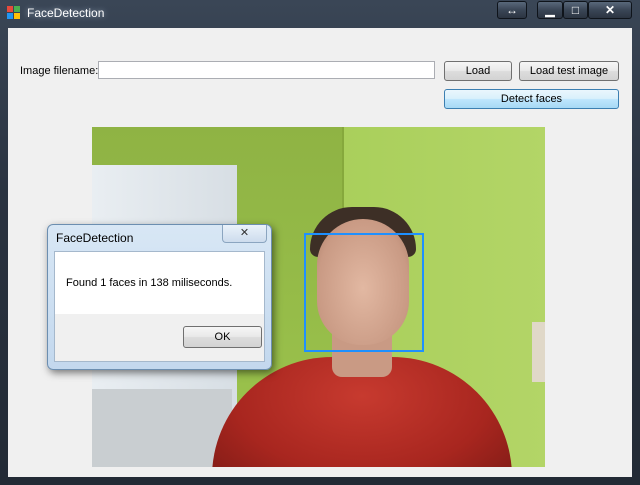 This screenshot has width=640, height=485. Describe the element at coordinates (478, 71) in the screenshot. I see `load-button: Load` at that location.